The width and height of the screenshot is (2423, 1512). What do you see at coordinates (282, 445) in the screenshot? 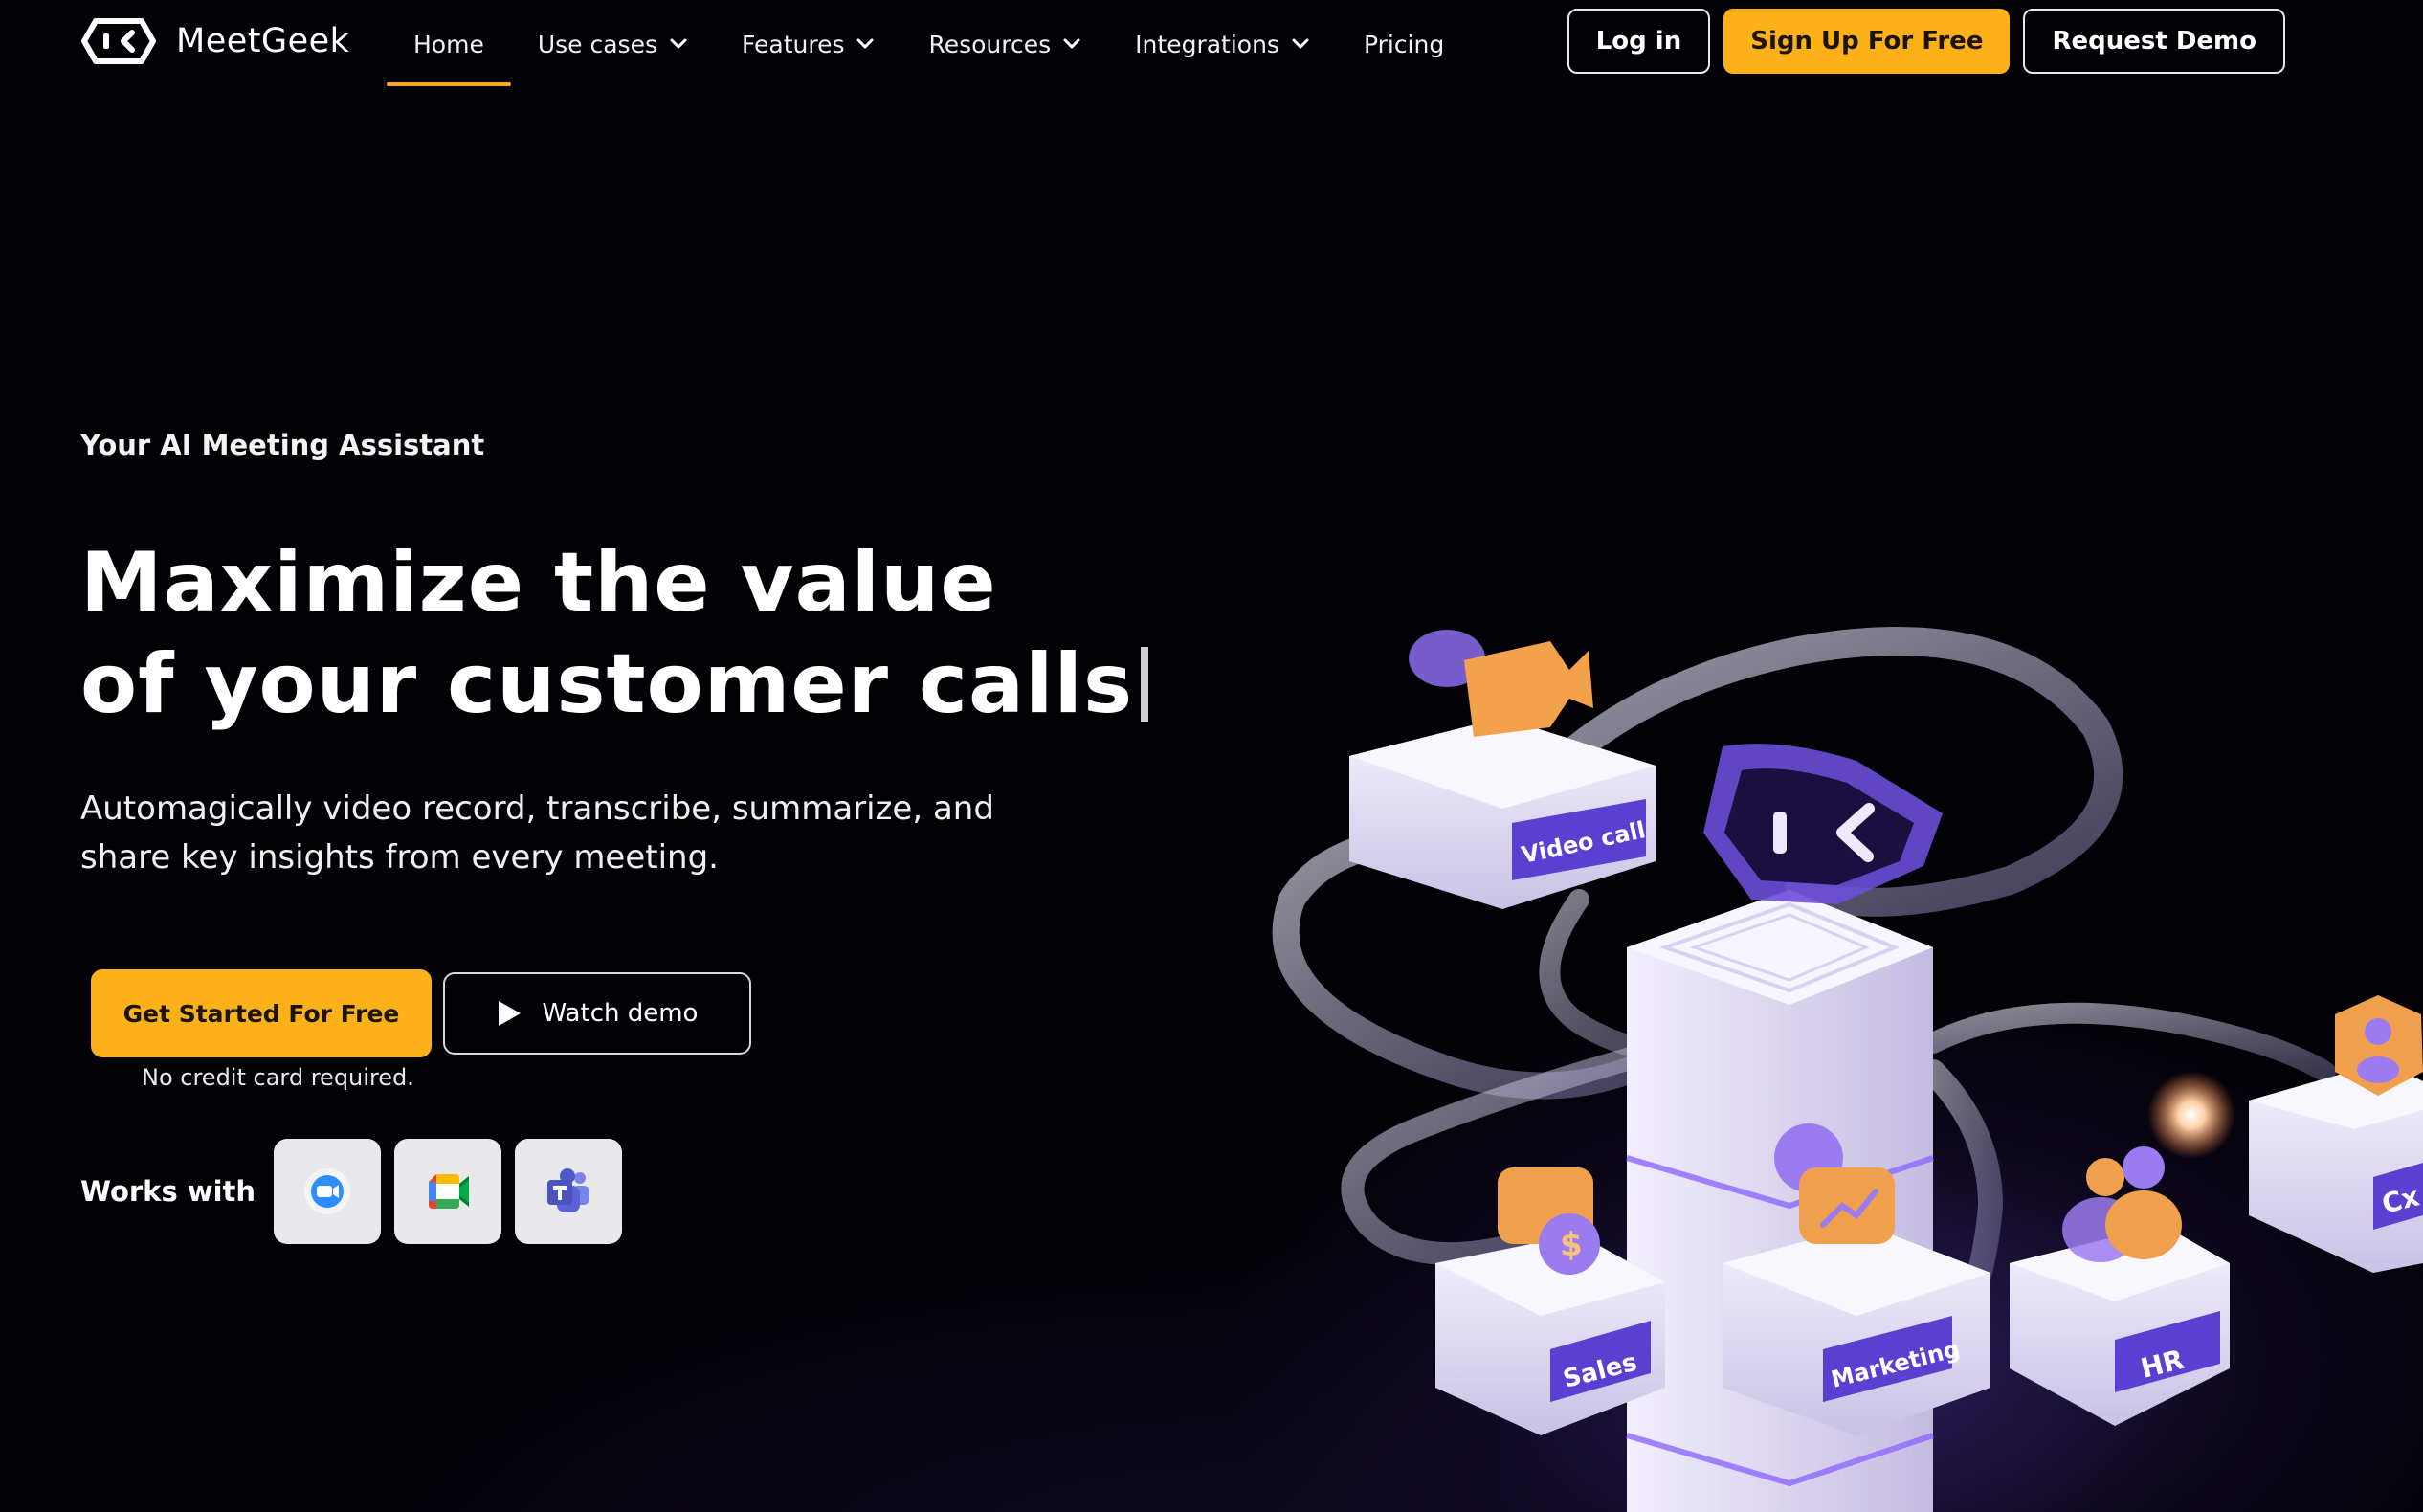
I see `hero-eyebrow: Your AI Meeting Assistant` at bounding box center [282, 445].